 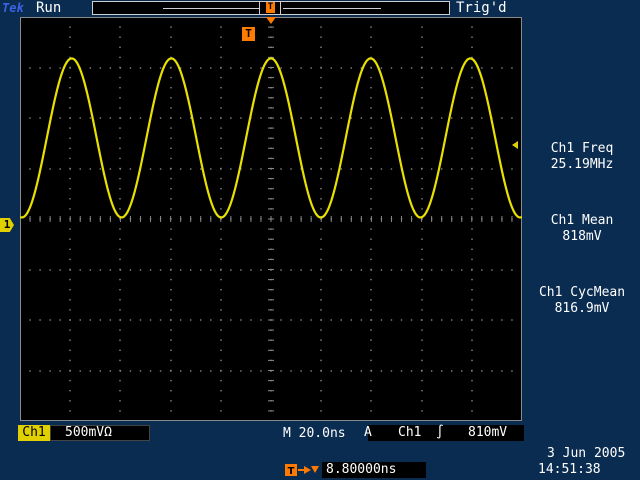 What do you see at coordinates (488, 432) in the screenshot?
I see `trigger-level: 810mV` at bounding box center [488, 432].